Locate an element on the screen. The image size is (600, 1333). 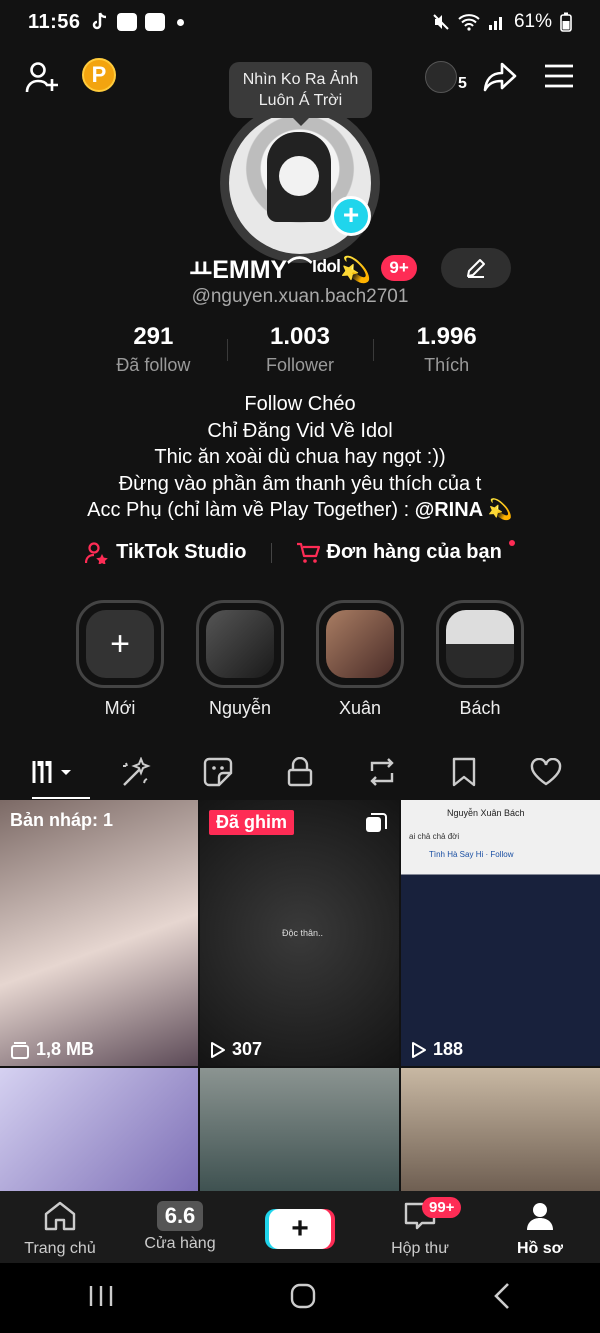
profile-avatar is located at coordinates (300, 183).